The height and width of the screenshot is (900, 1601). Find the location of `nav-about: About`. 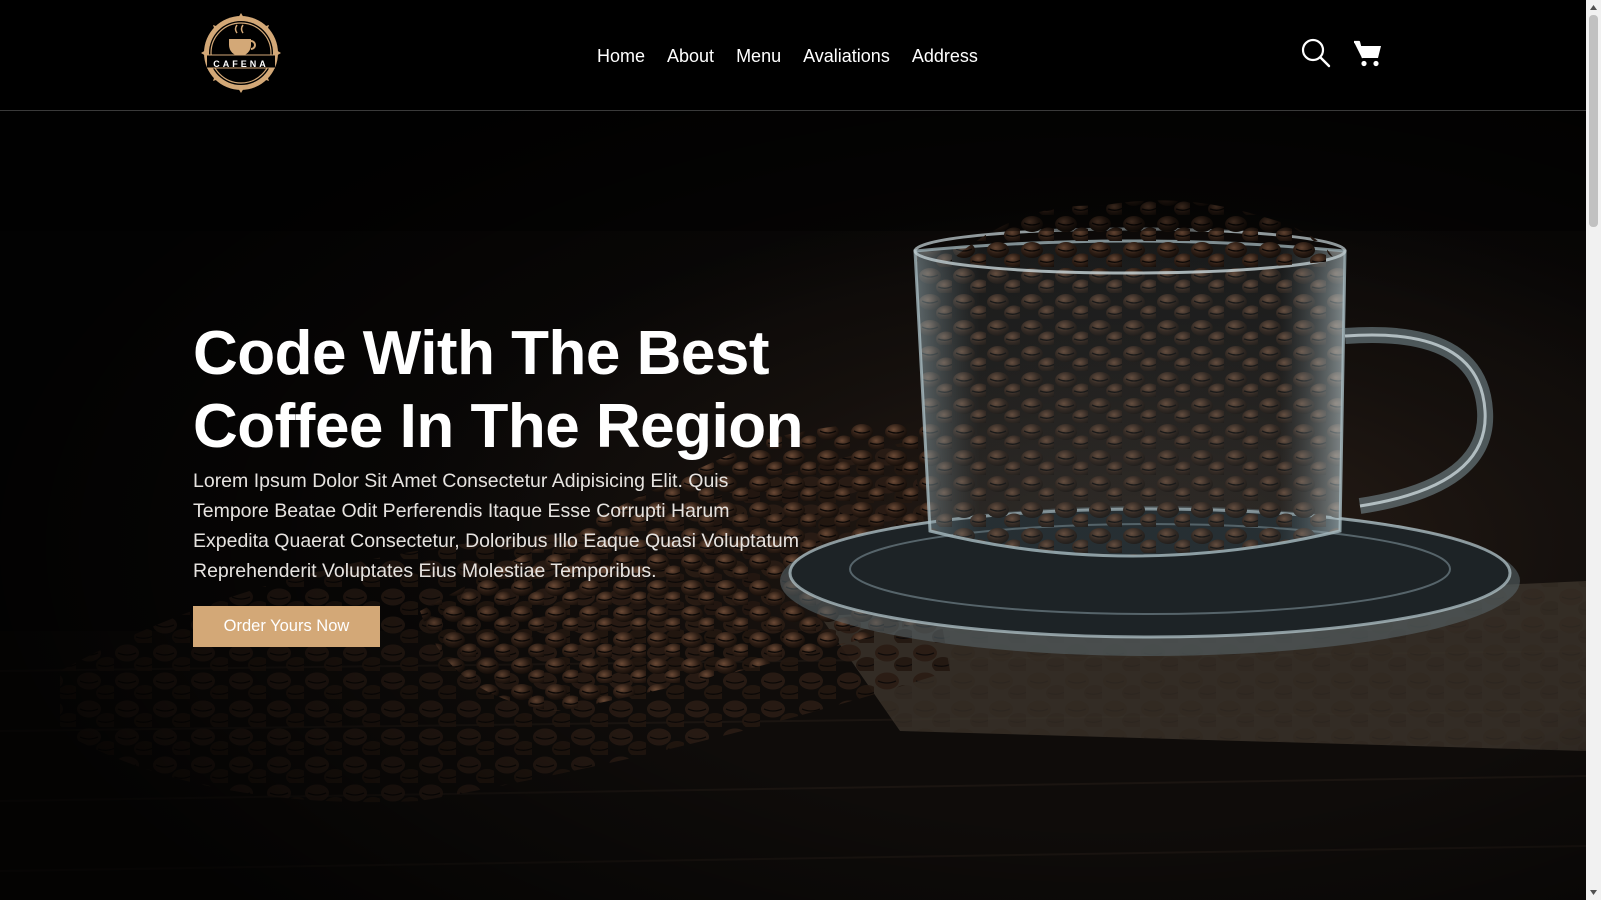

nav-about: About is located at coordinates (690, 56).